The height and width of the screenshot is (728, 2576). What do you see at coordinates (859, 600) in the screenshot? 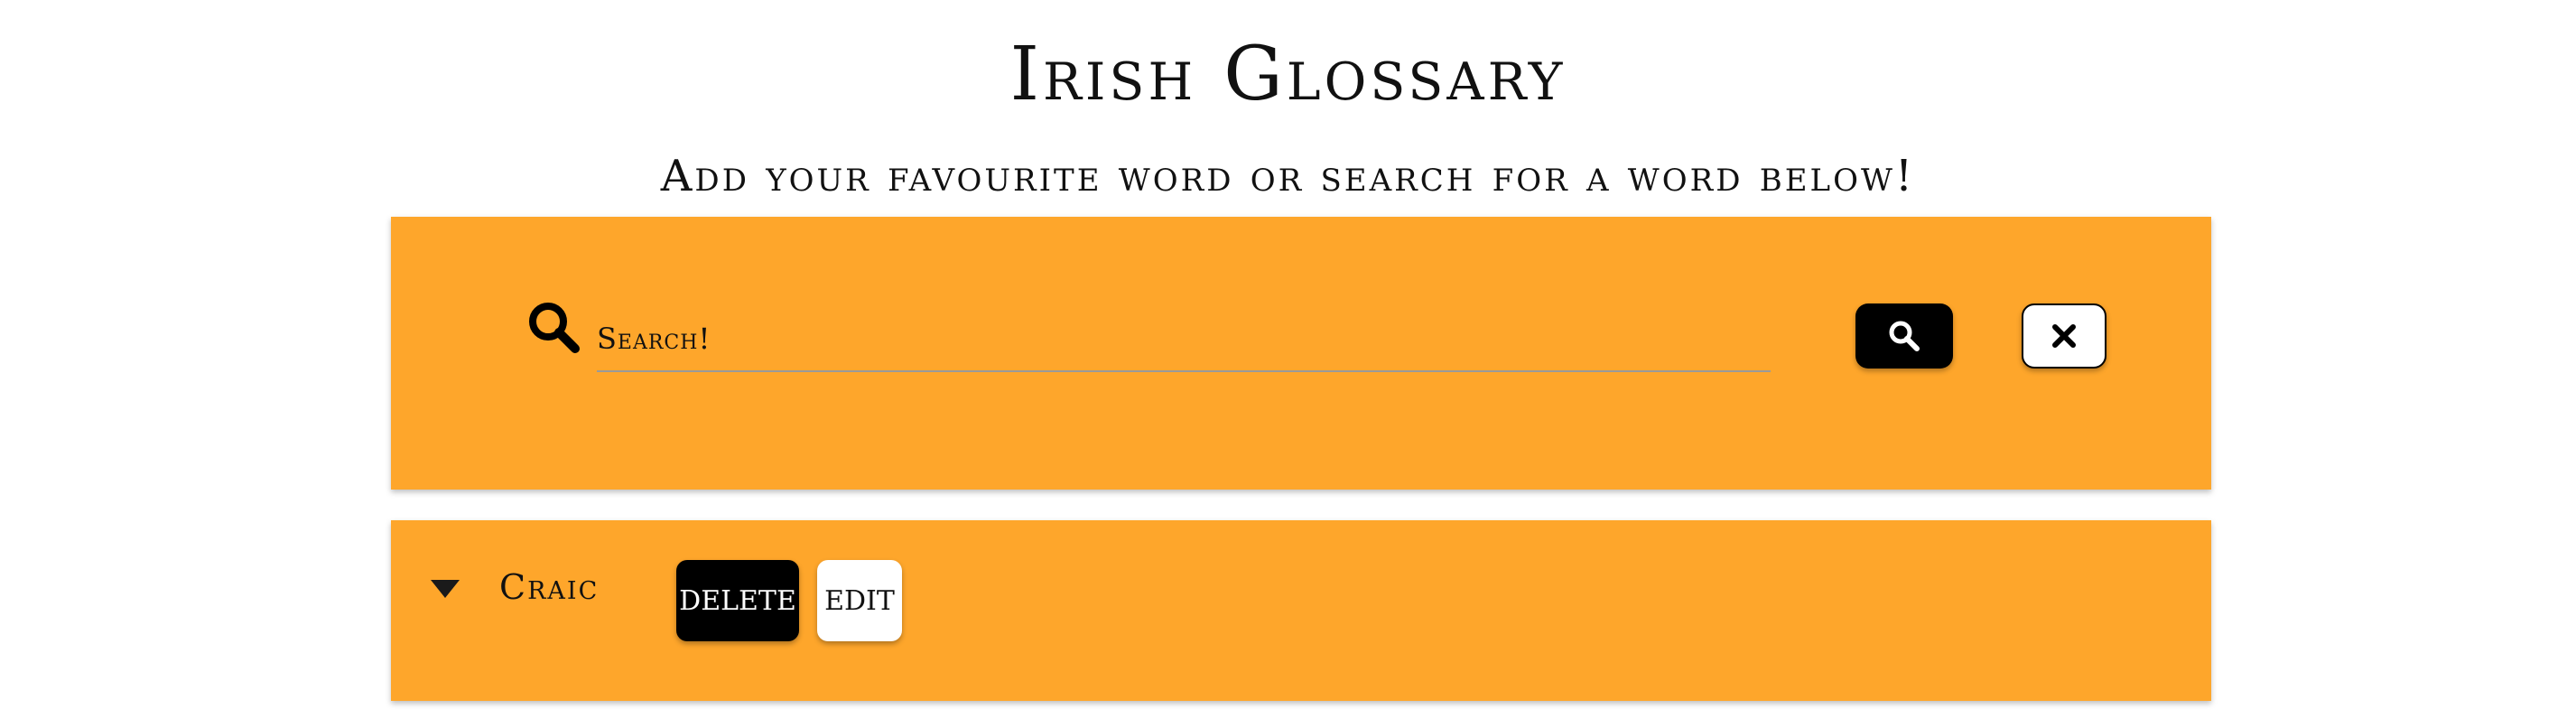
I see `edit-button: EDIT` at bounding box center [859, 600].